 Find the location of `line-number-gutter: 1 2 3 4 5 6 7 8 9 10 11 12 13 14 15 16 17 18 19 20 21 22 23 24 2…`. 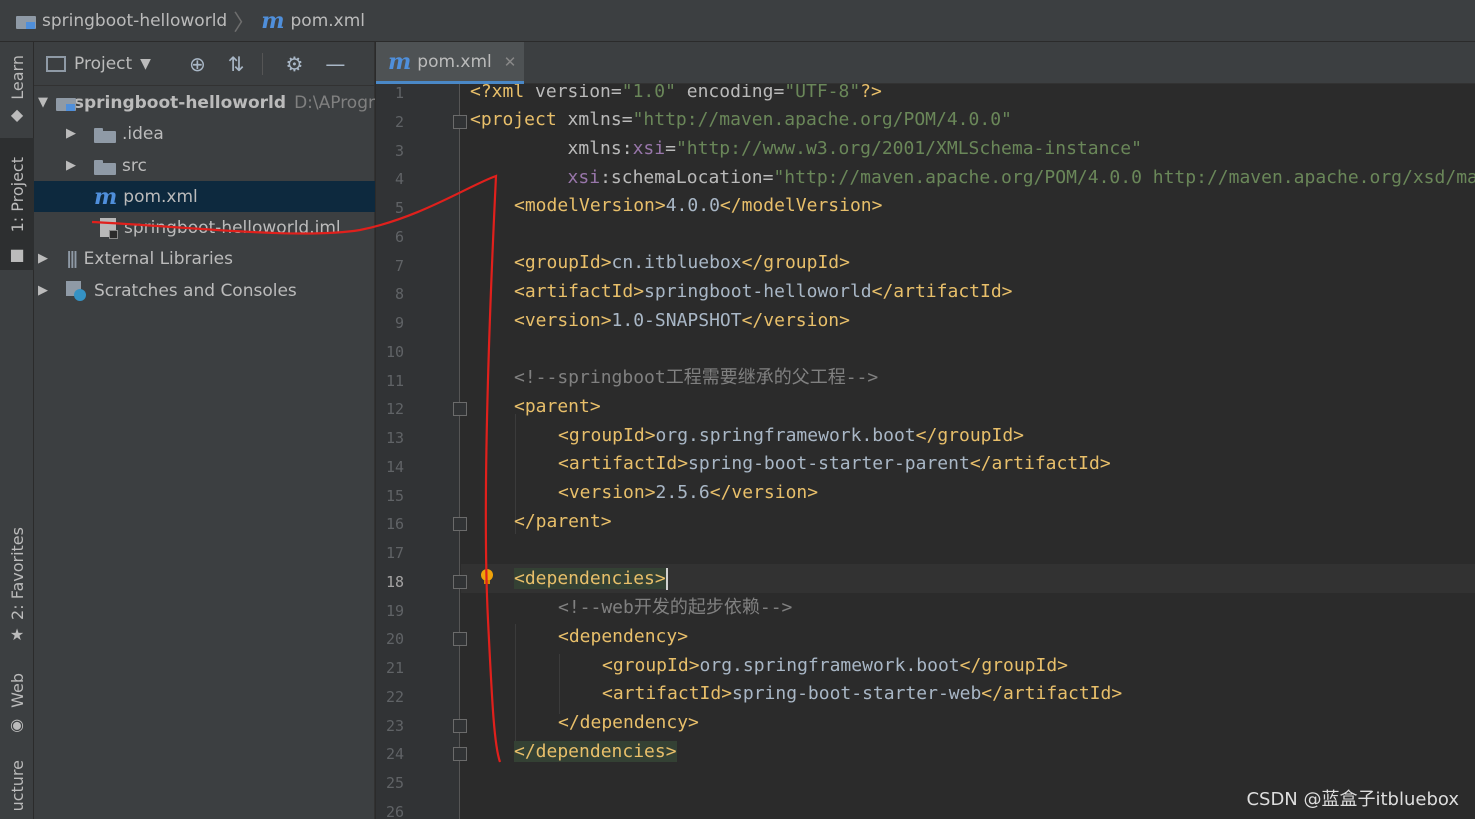

line-number-gutter: 1 2 3 4 5 6 7 8 9 10 11 12 13 14 15 16 17 18 19 20 21 22 23 24 2… is located at coordinates (421, 451).